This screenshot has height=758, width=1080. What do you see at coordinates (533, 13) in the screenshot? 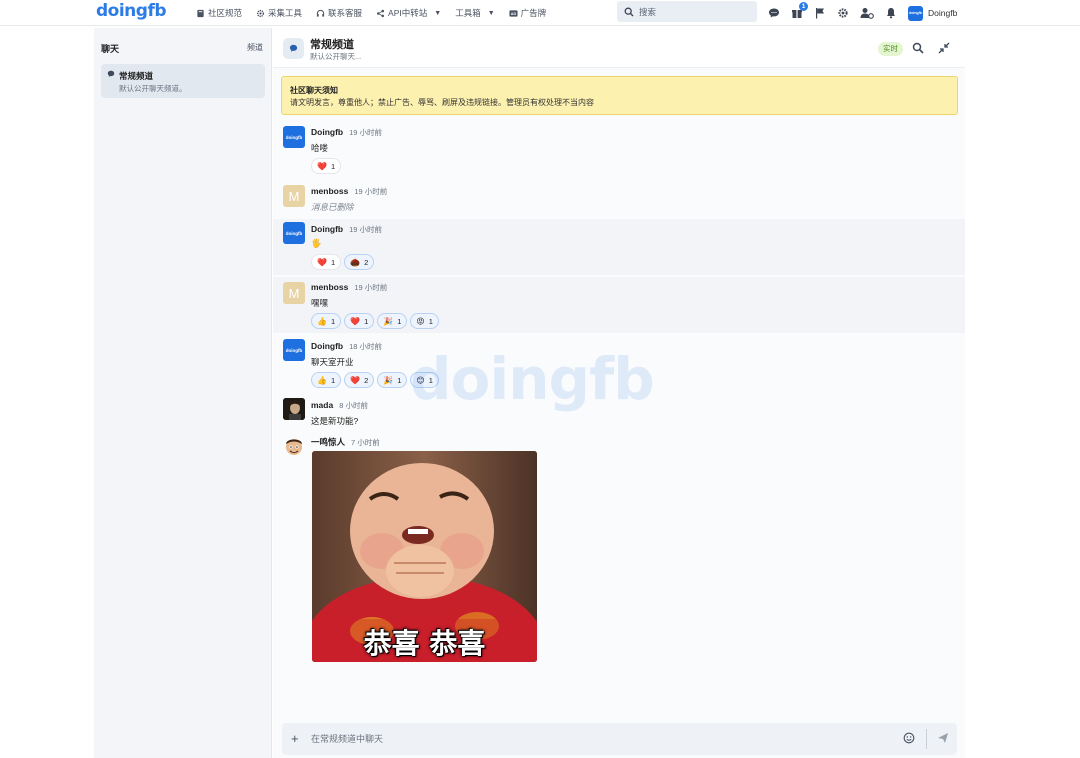
I see `nav-item-label: 广告牌` at bounding box center [533, 13].